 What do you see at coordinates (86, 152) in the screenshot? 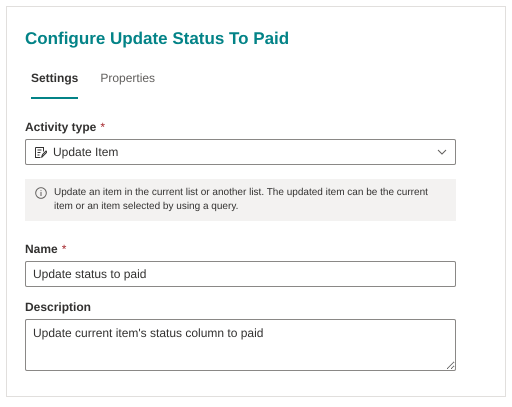
I see `dropdown-value: Update Item` at bounding box center [86, 152].